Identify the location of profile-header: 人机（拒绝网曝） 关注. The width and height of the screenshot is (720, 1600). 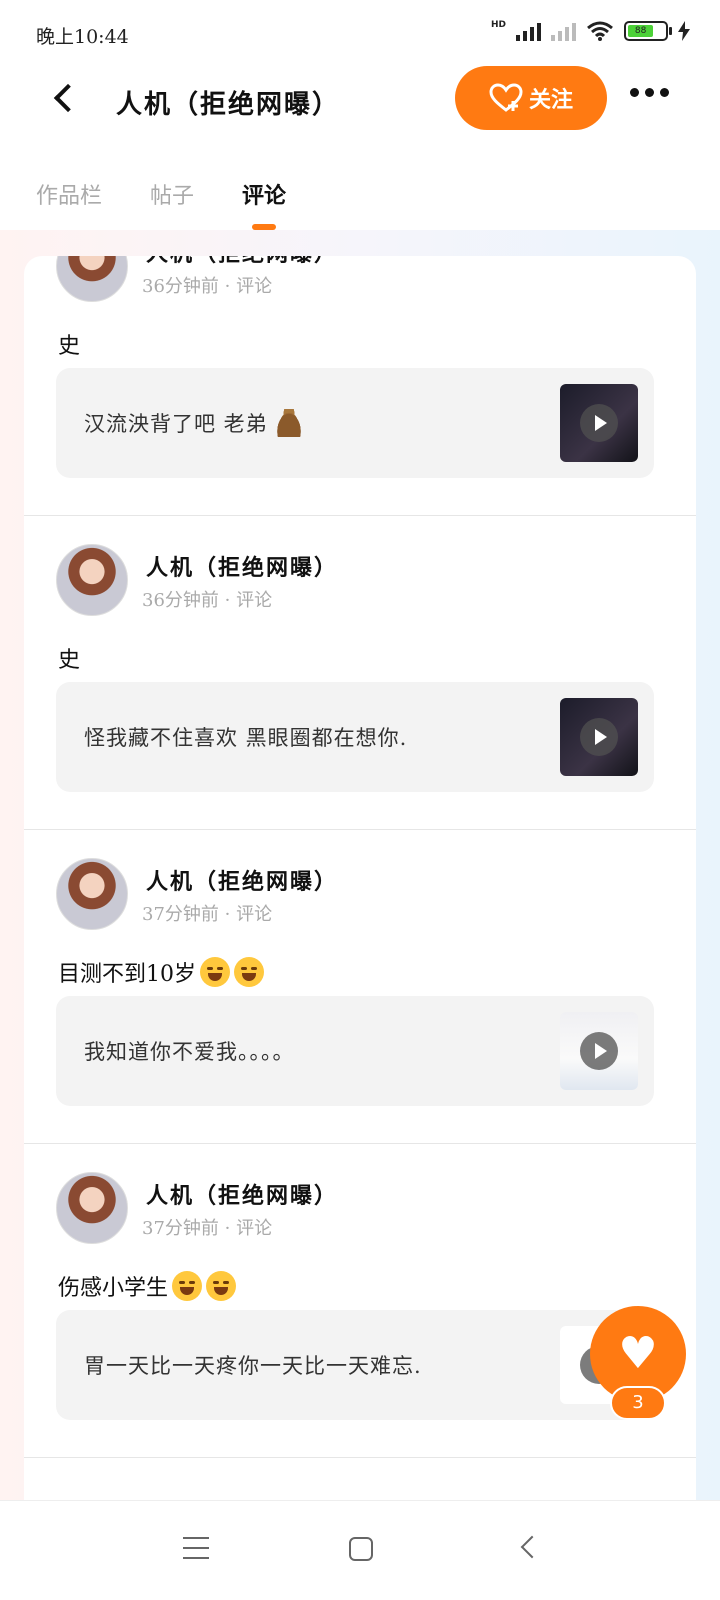
(360, 99).